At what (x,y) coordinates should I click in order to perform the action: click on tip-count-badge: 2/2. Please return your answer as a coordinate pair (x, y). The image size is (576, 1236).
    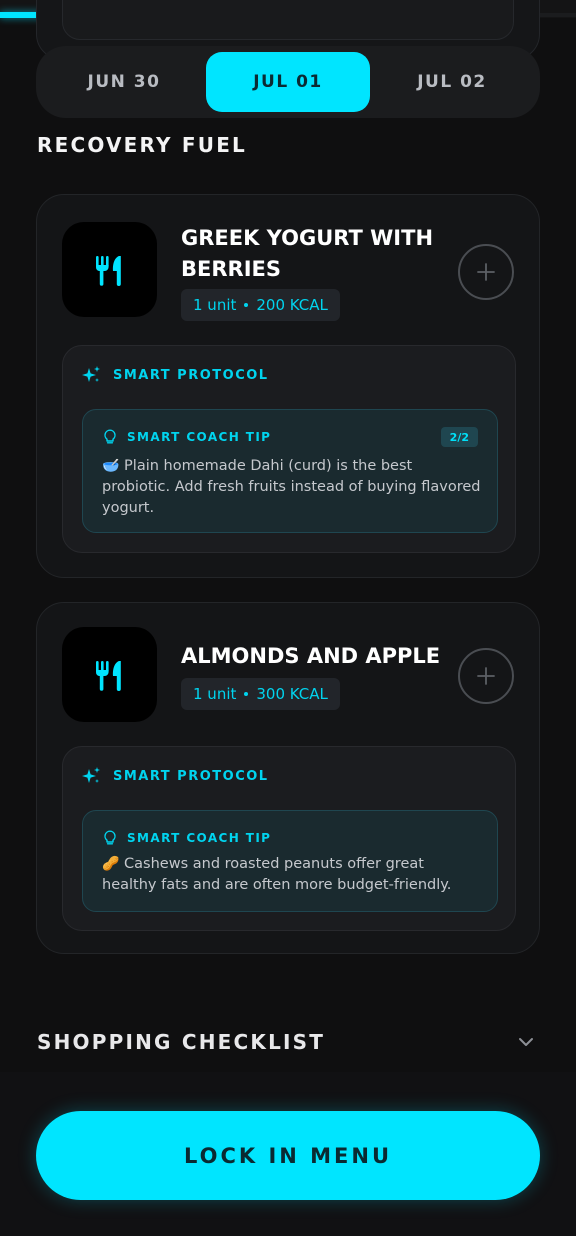
    Looking at the image, I should click on (459, 437).